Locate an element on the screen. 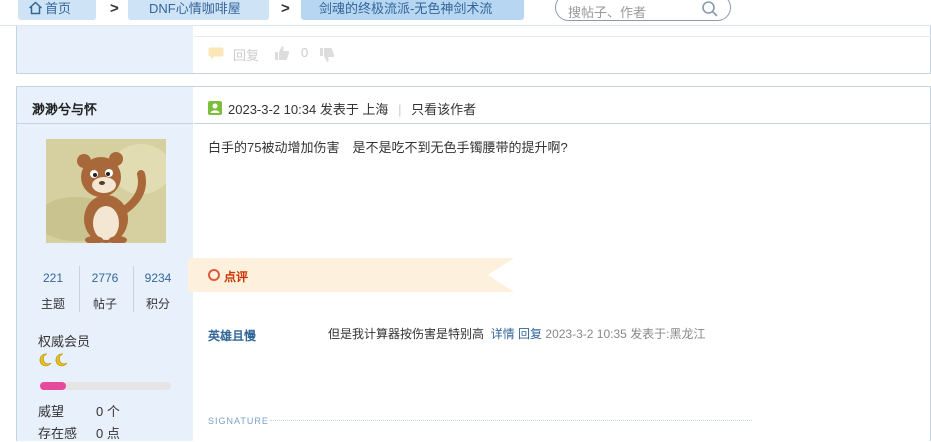 The image size is (931, 442). comment-reply-link: 回复 is located at coordinates (530, 334).